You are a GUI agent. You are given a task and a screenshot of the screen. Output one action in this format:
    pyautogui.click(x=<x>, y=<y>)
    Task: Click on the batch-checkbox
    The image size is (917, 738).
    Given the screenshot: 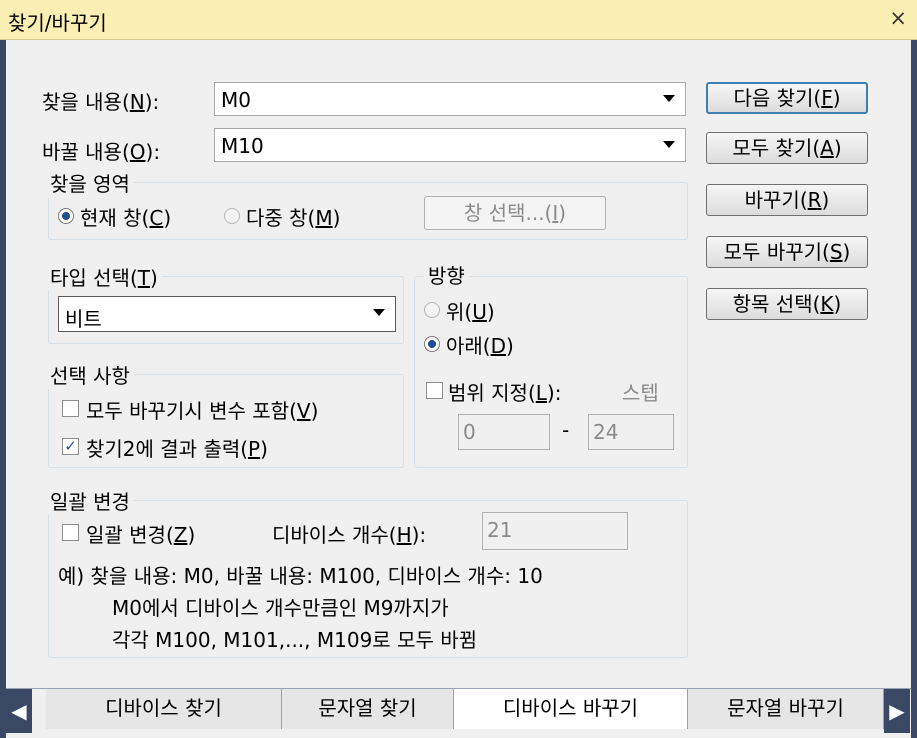 What is the action you would take?
    pyautogui.click(x=70, y=532)
    